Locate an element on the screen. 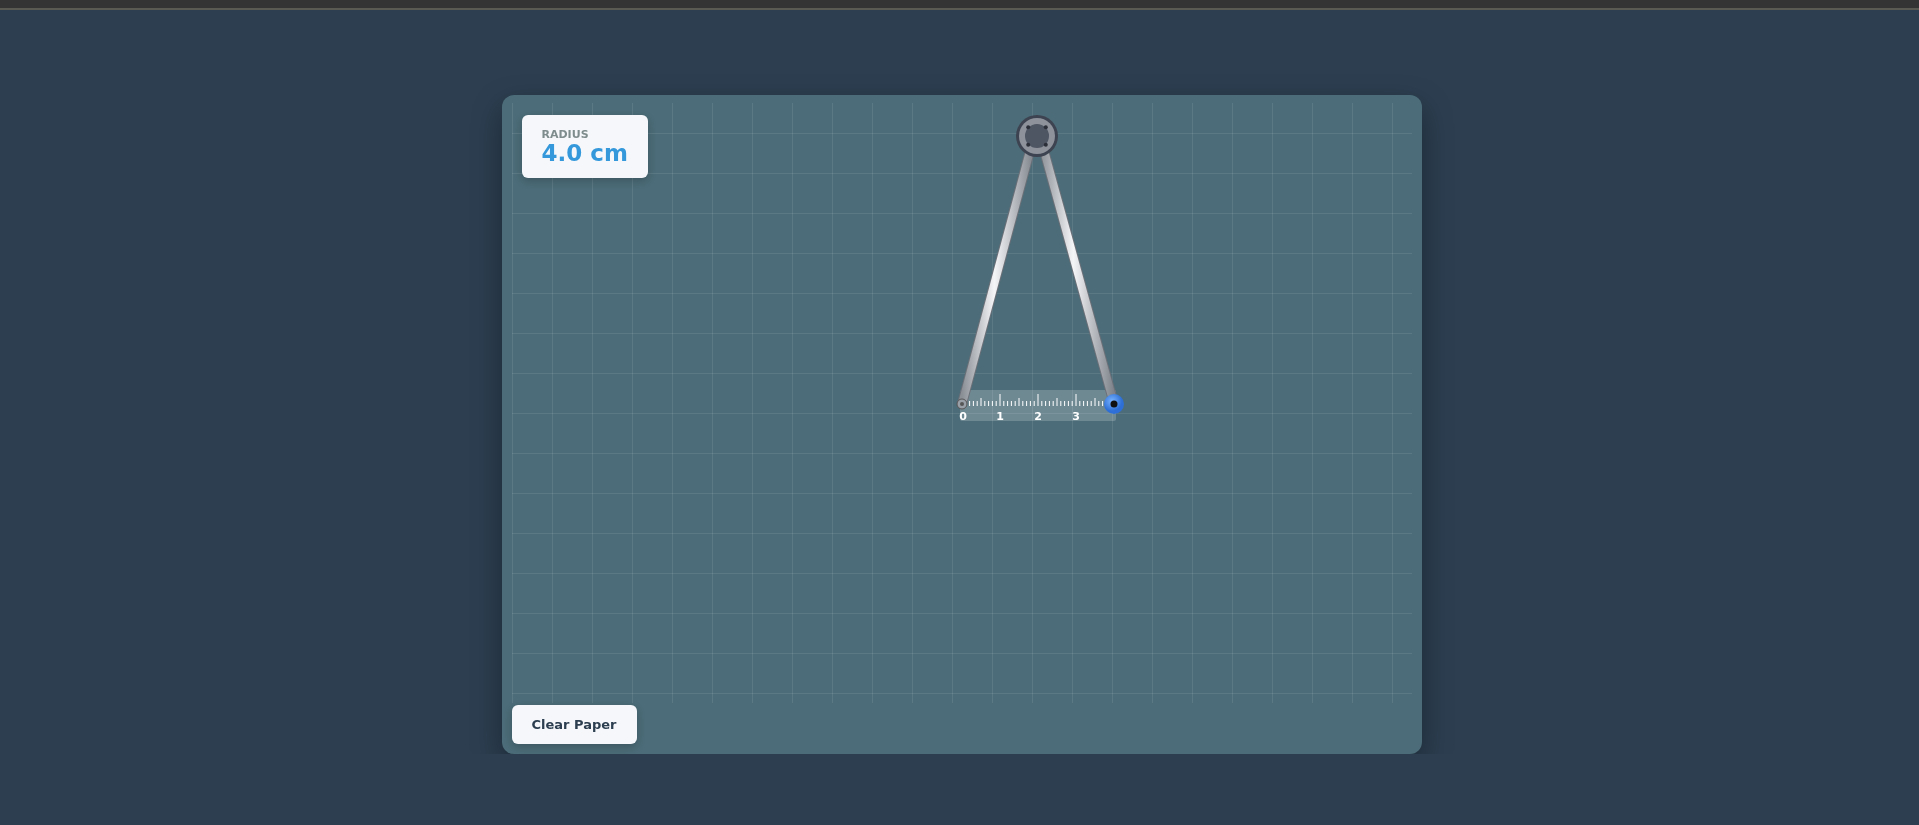 The width and height of the screenshot is (1919, 825). radius-label: RADIUS is located at coordinates (565, 134).